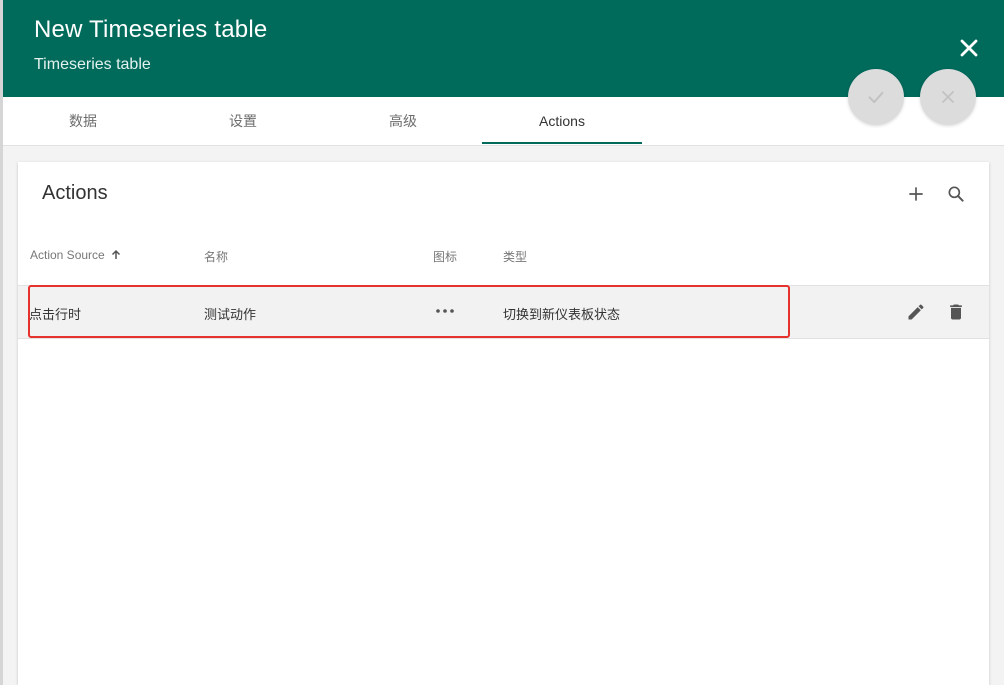 The height and width of the screenshot is (685, 1004). I want to click on tab-data-label: 数据, so click(83, 121).